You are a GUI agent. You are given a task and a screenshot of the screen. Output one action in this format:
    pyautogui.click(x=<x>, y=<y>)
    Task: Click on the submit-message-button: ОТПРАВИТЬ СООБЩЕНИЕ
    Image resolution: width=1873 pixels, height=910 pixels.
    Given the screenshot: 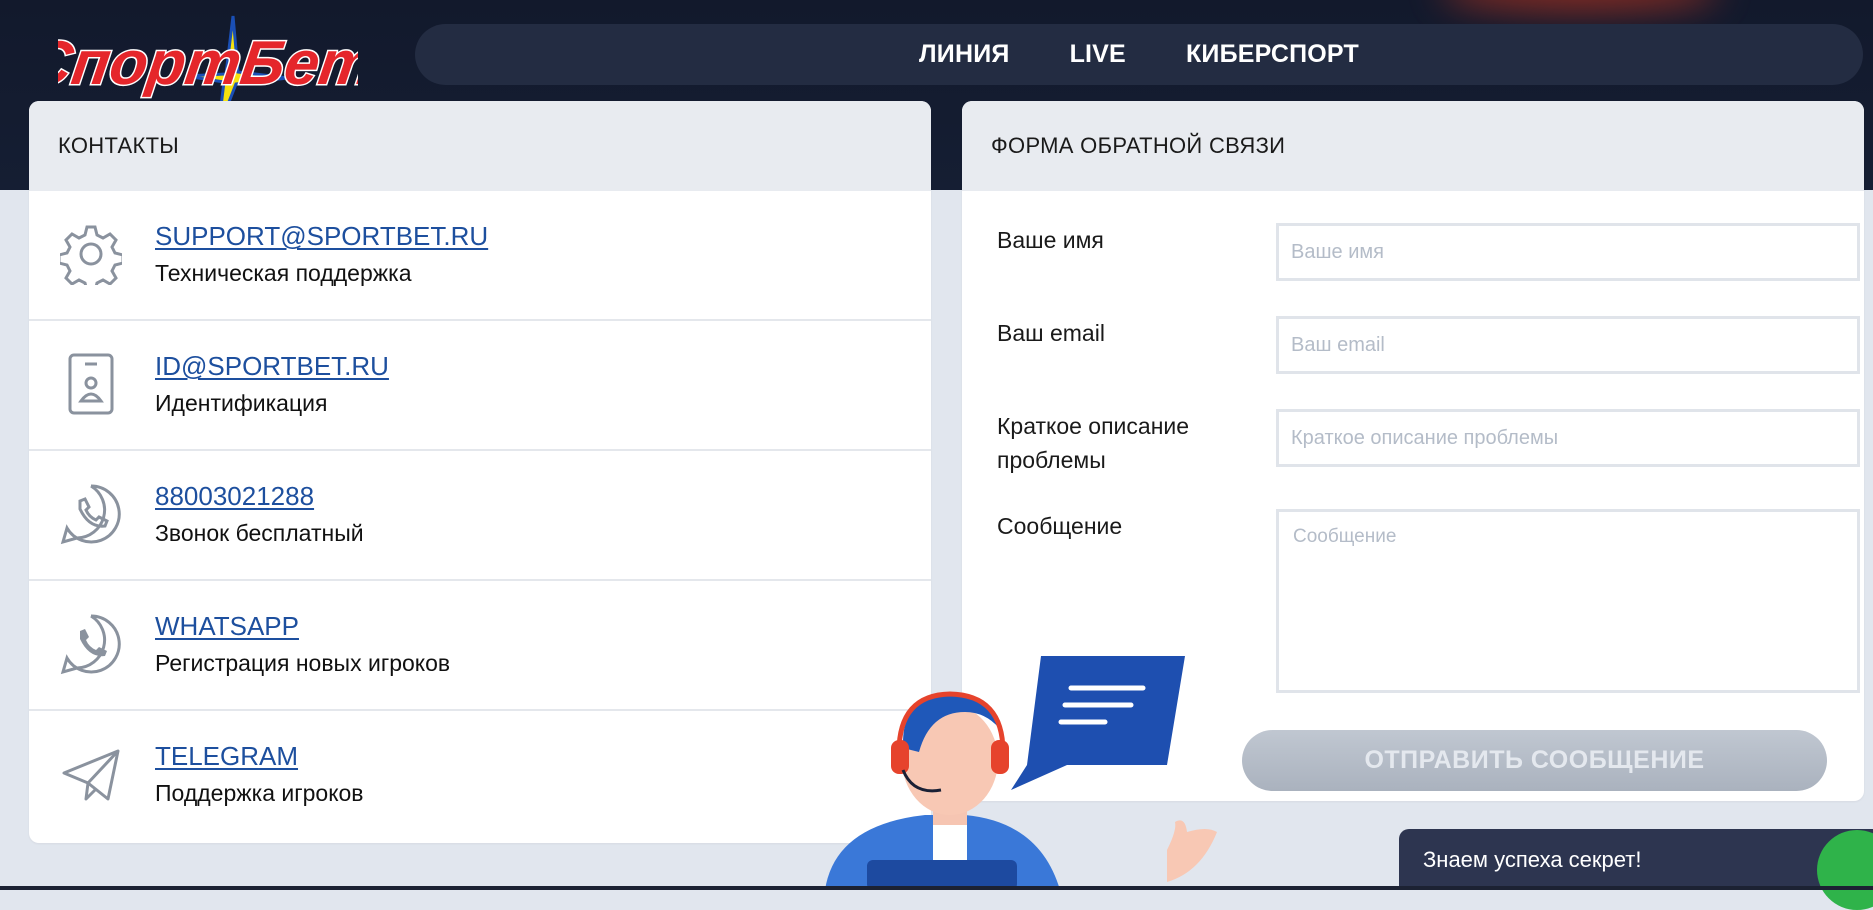 What is the action you would take?
    pyautogui.click(x=1534, y=760)
    